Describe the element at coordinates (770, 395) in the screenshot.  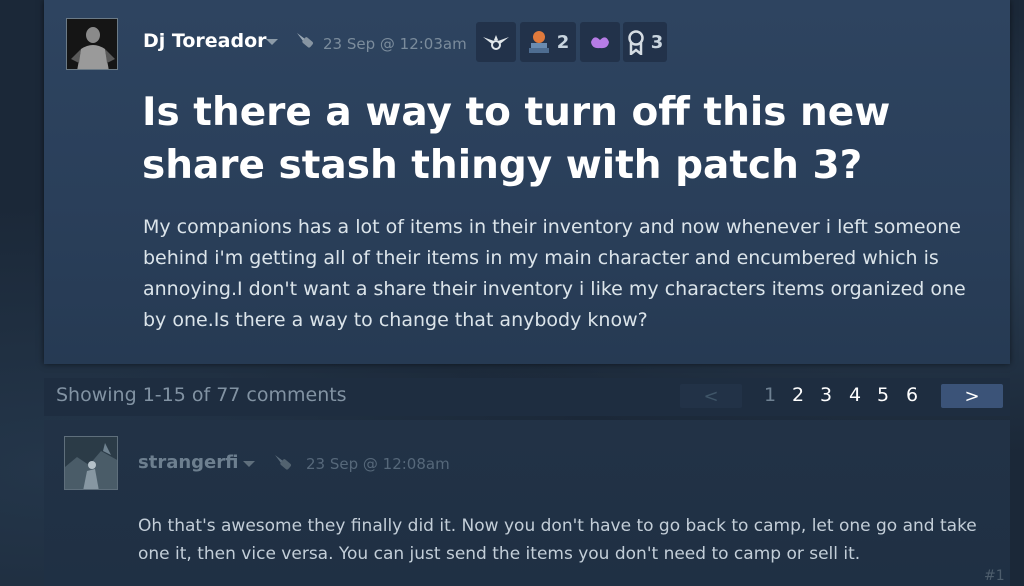
I see `page-1-link: 1` at that location.